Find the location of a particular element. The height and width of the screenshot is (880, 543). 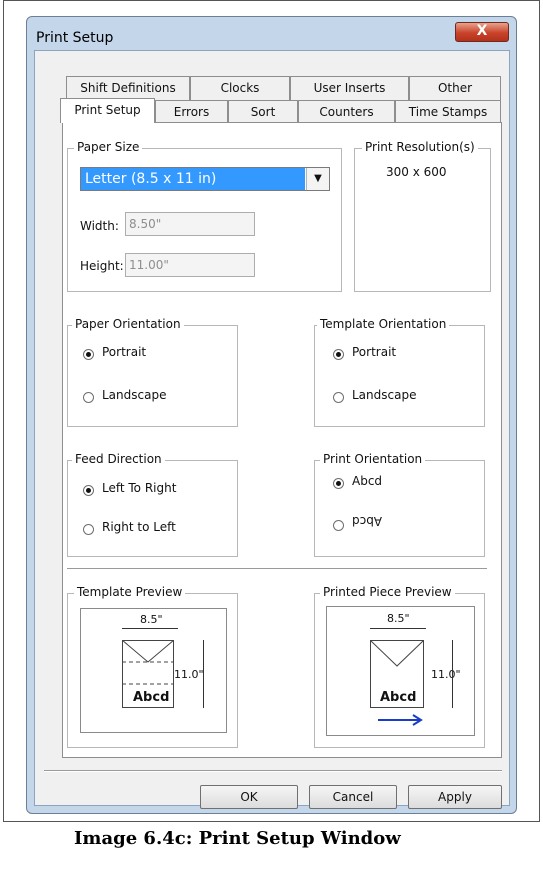

template-landscape-radio is located at coordinates (338, 397).